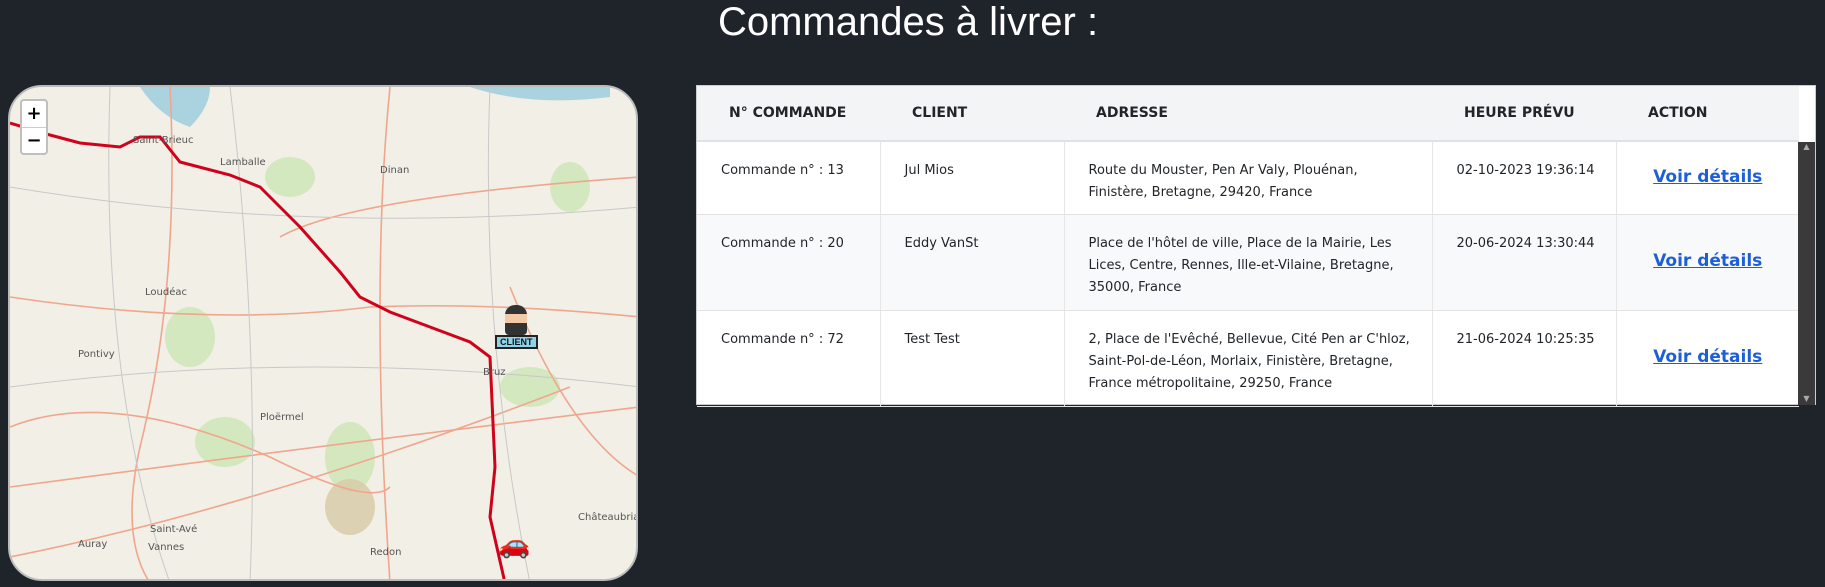  What do you see at coordinates (1707, 114) in the screenshot?
I see `header-action: ACTION` at bounding box center [1707, 114].